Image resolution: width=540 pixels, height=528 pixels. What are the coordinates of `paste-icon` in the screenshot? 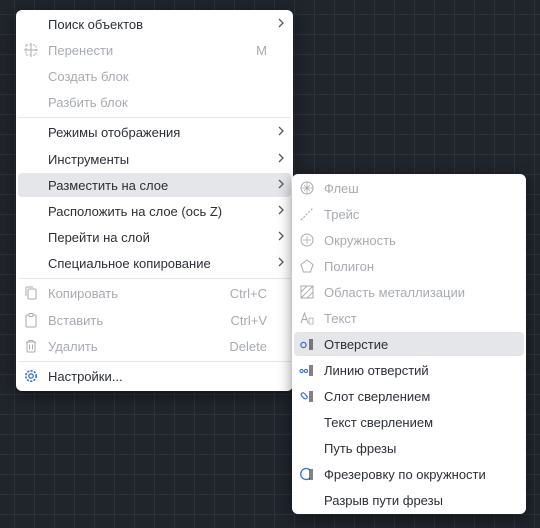 It's located at (31, 320).